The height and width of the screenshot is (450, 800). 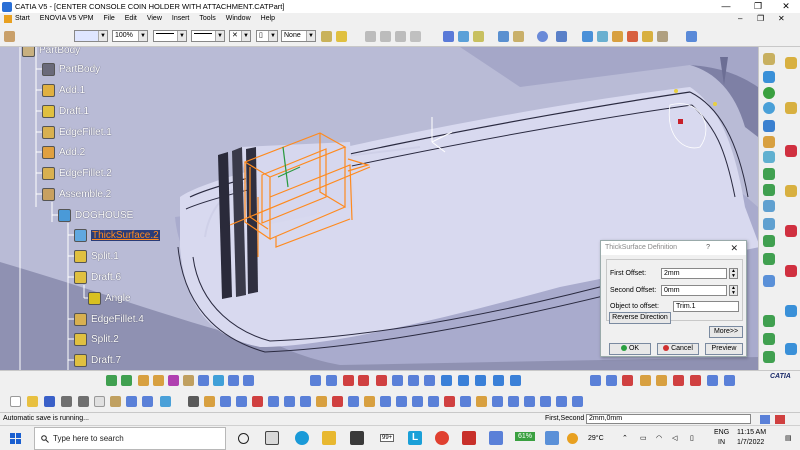 I want to click on healing-icon, so click(x=602, y=36).